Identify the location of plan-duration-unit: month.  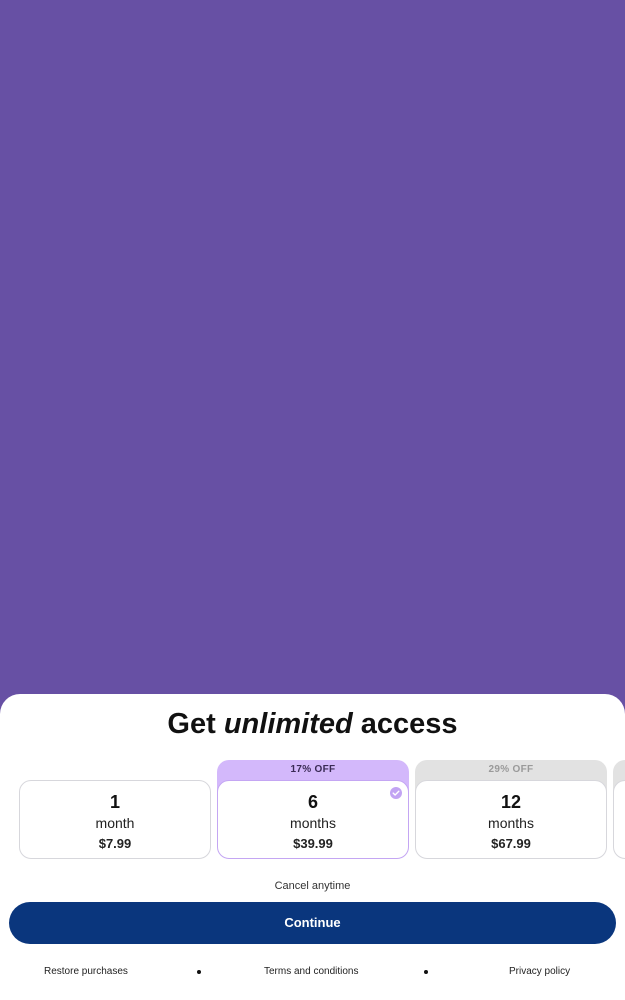
(115, 823).